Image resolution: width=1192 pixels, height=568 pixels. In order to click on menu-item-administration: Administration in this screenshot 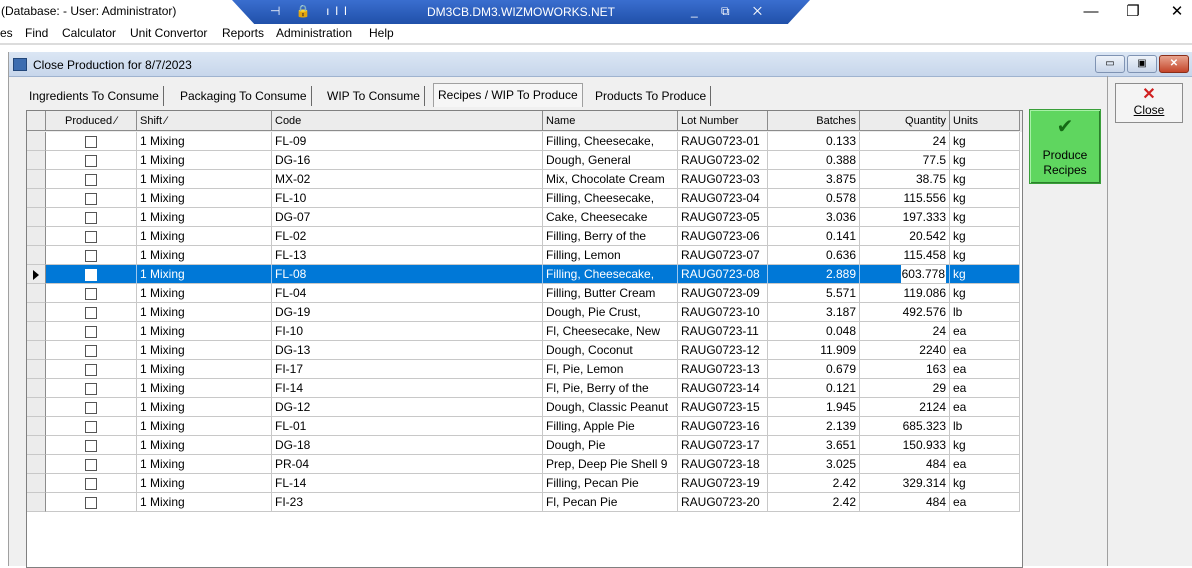, I will do `click(314, 33)`.